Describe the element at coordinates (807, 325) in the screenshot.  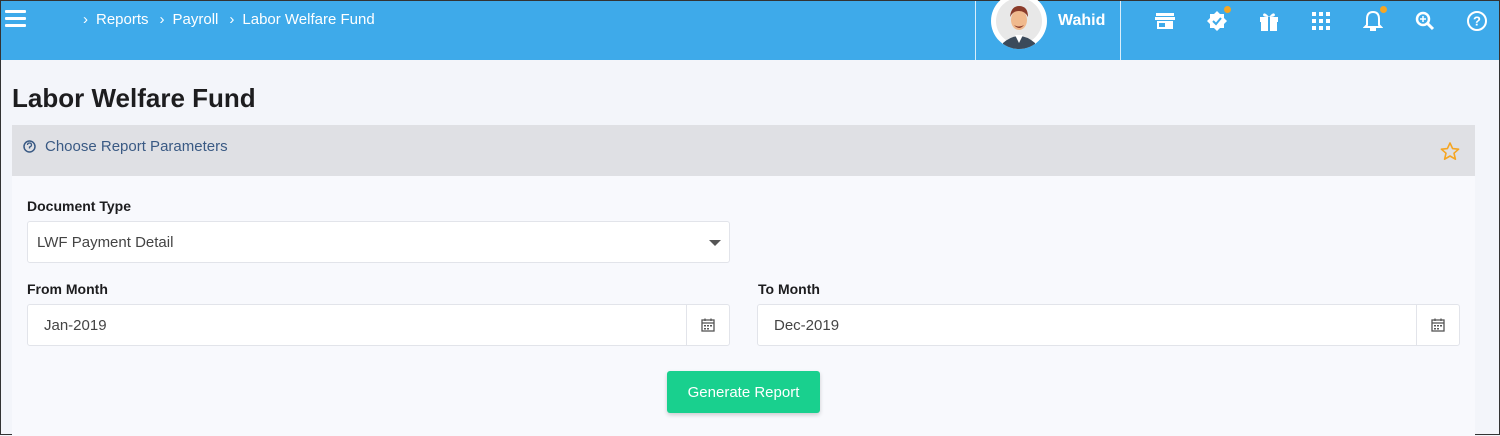
I see `to-month-value: Dec-2019` at that location.